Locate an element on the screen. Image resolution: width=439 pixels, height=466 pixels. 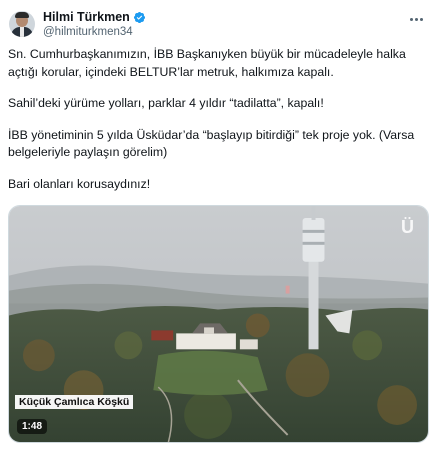
video-duration: 1:48 is located at coordinates (32, 426).